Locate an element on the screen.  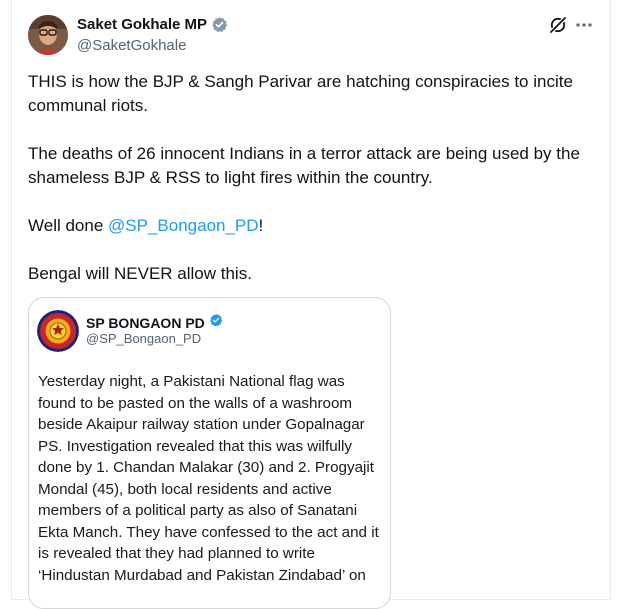
author-display-name: Saket Gokhale MP is located at coordinates (142, 24).